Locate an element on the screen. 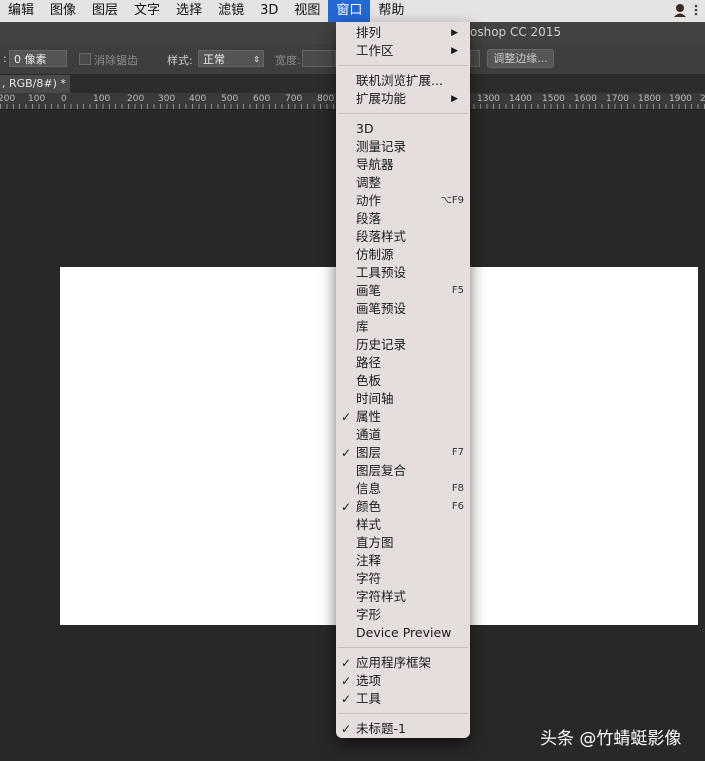  menu-item-label: 未标题-1 is located at coordinates (381, 728).